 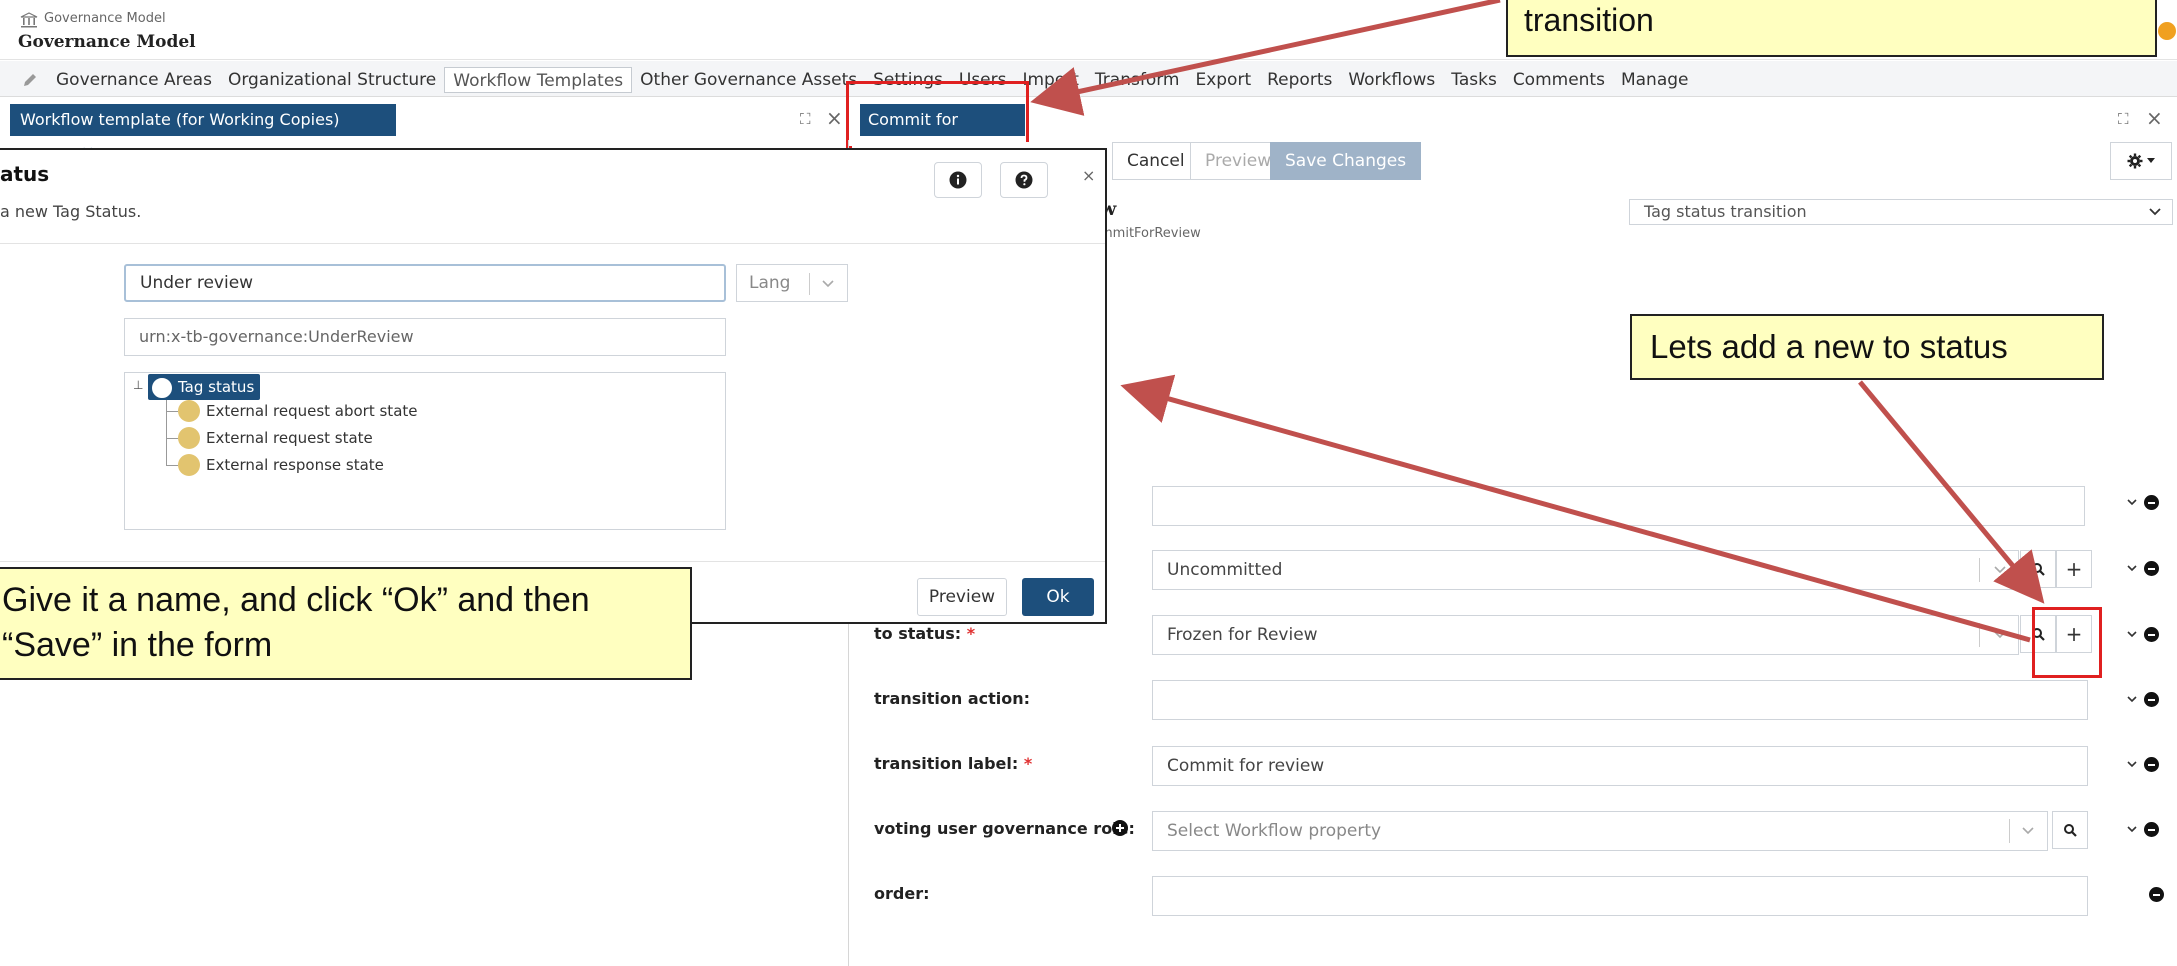 What do you see at coordinates (1137, 80) in the screenshot?
I see `menu-item-transform: Transform` at bounding box center [1137, 80].